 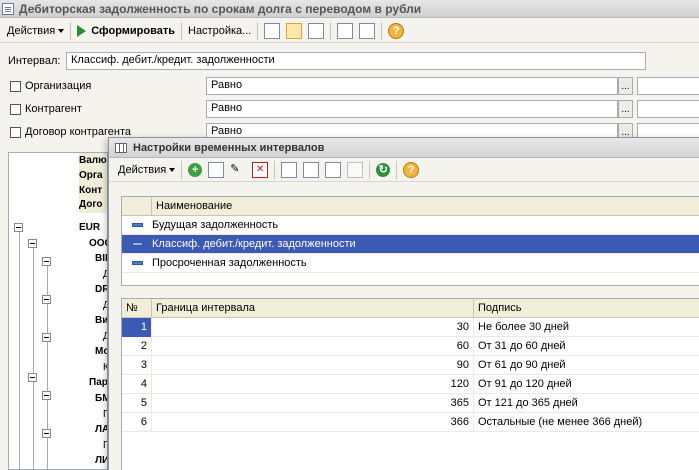 What do you see at coordinates (333, 169) in the screenshot?
I see `filter-list-icon` at bounding box center [333, 169].